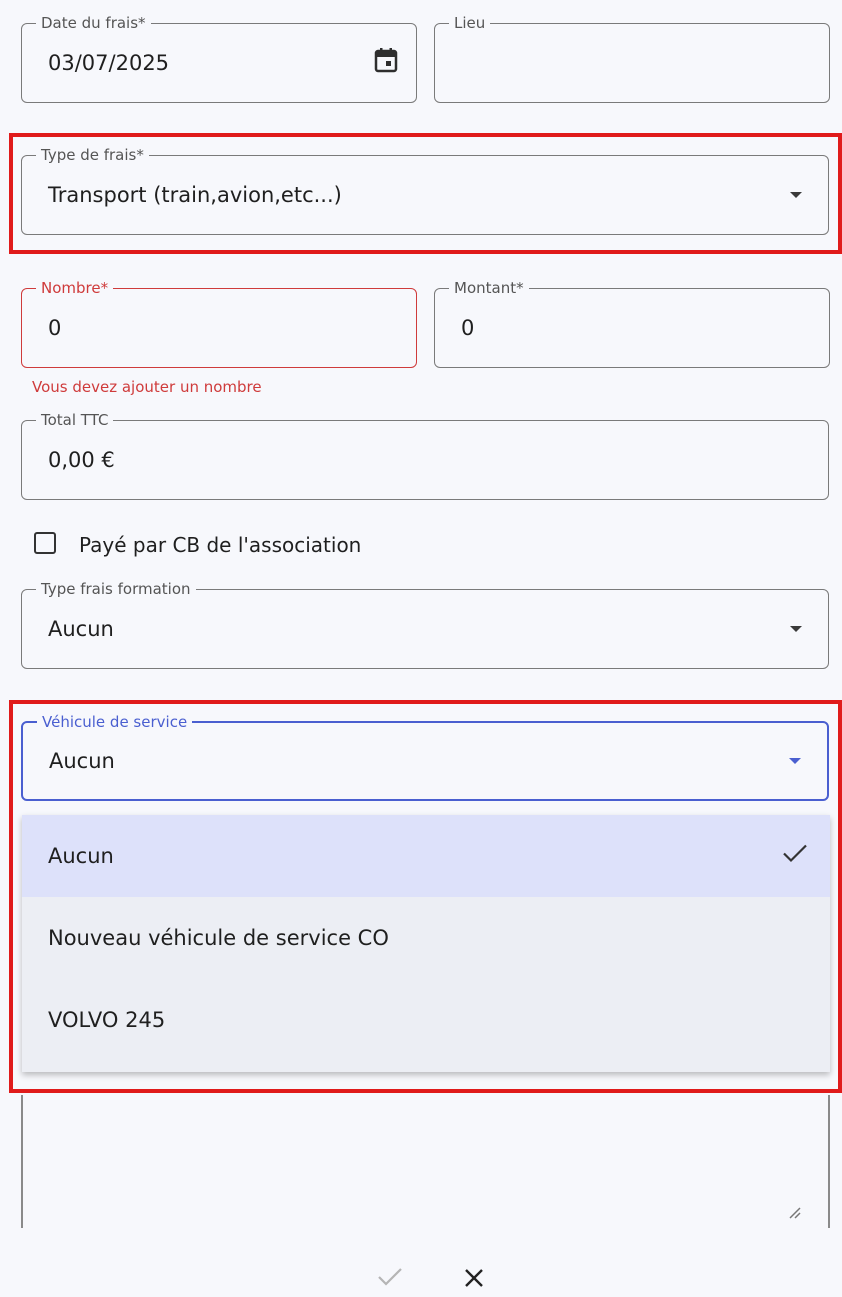 This screenshot has height=1297, width=842. What do you see at coordinates (107, 1020) in the screenshot?
I see `option-label: VOLVO 245` at bounding box center [107, 1020].